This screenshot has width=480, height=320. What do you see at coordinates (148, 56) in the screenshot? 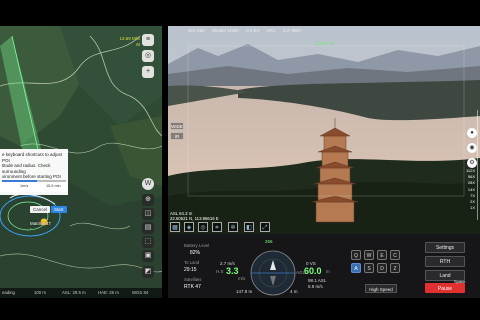
I see `locate-icon: ◎` at bounding box center [148, 56].